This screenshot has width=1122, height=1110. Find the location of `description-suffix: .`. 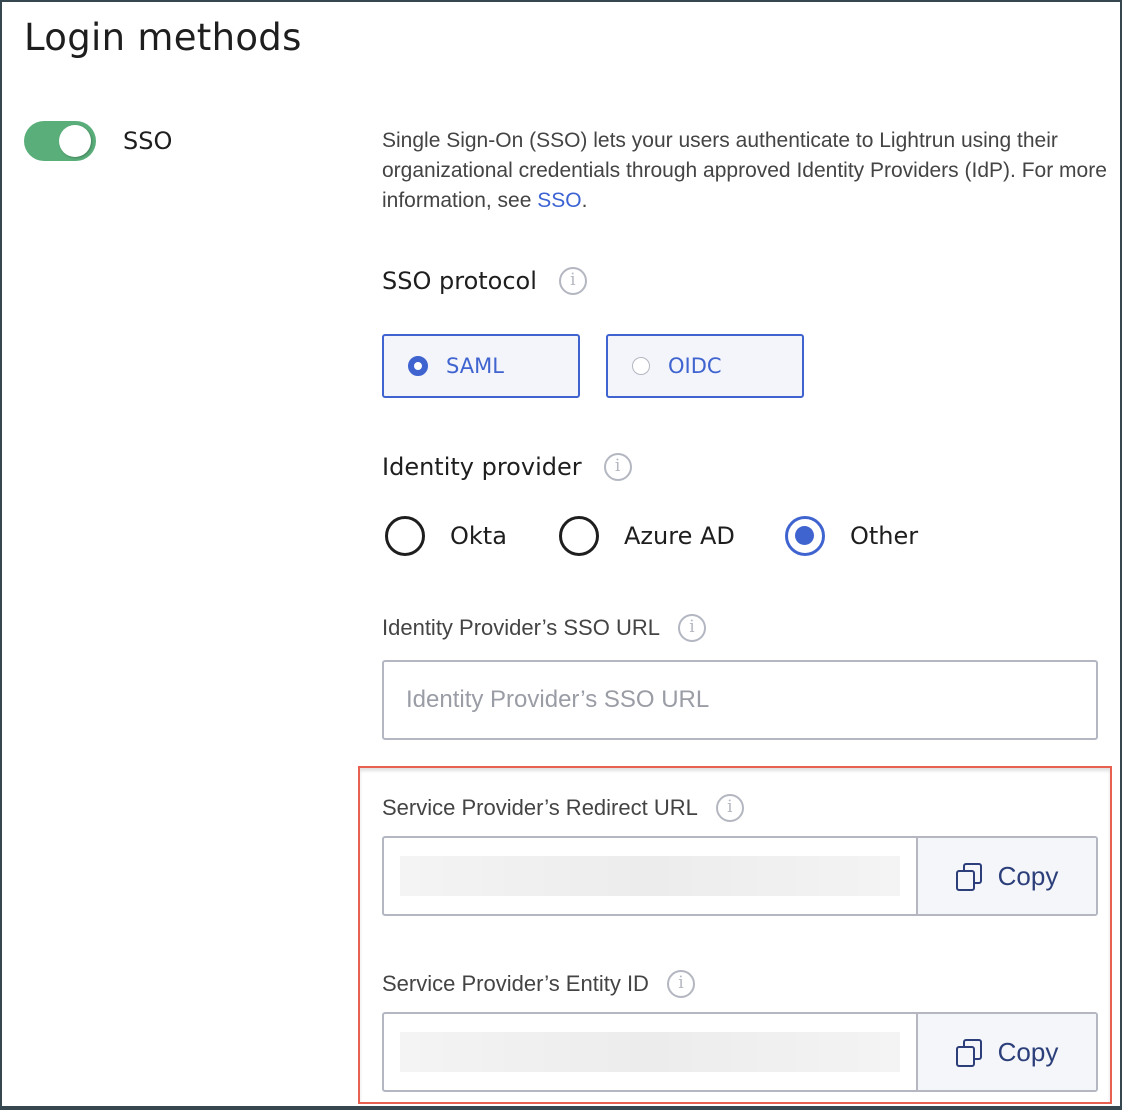

description-suffix: . is located at coordinates (584, 200).